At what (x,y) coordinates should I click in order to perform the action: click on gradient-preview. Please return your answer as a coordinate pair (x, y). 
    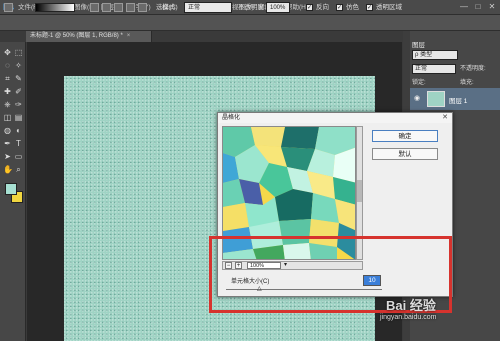
    Looking at the image, I should click on (55, 7).